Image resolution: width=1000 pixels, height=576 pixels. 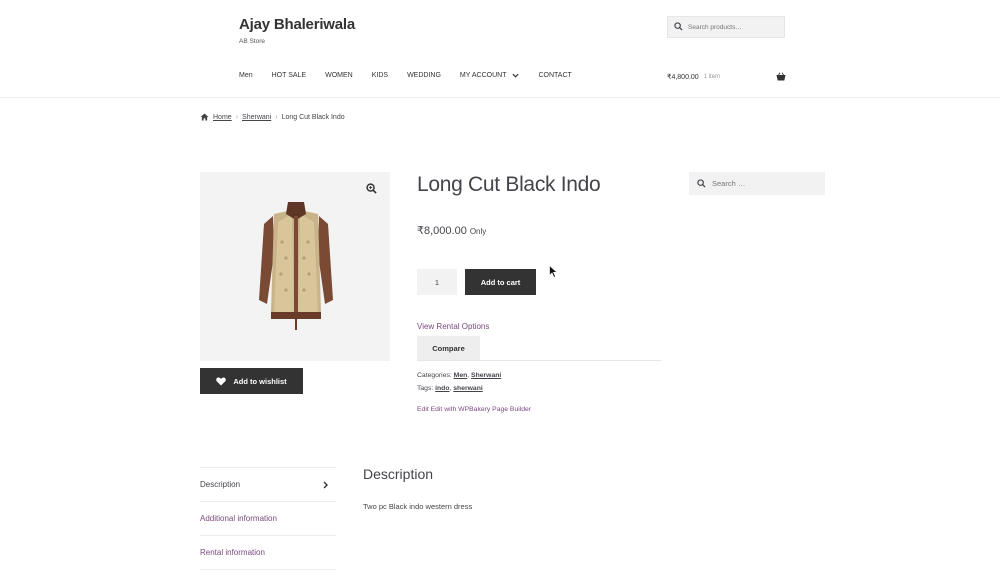 What do you see at coordinates (398, 474) in the screenshot?
I see `tab-panel-title: Description` at bounding box center [398, 474].